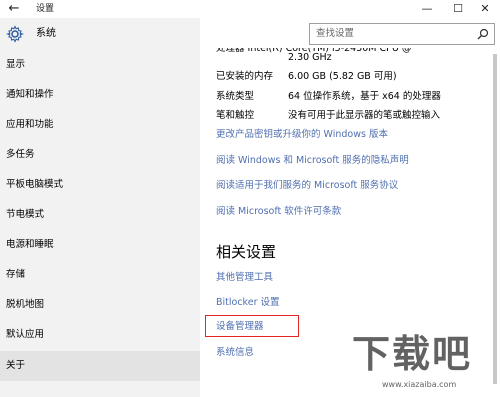 The width and height of the screenshot is (500, 397). Describe the element at coordinates (483, 34) in the screenshot. I see `search-icon` at that location.